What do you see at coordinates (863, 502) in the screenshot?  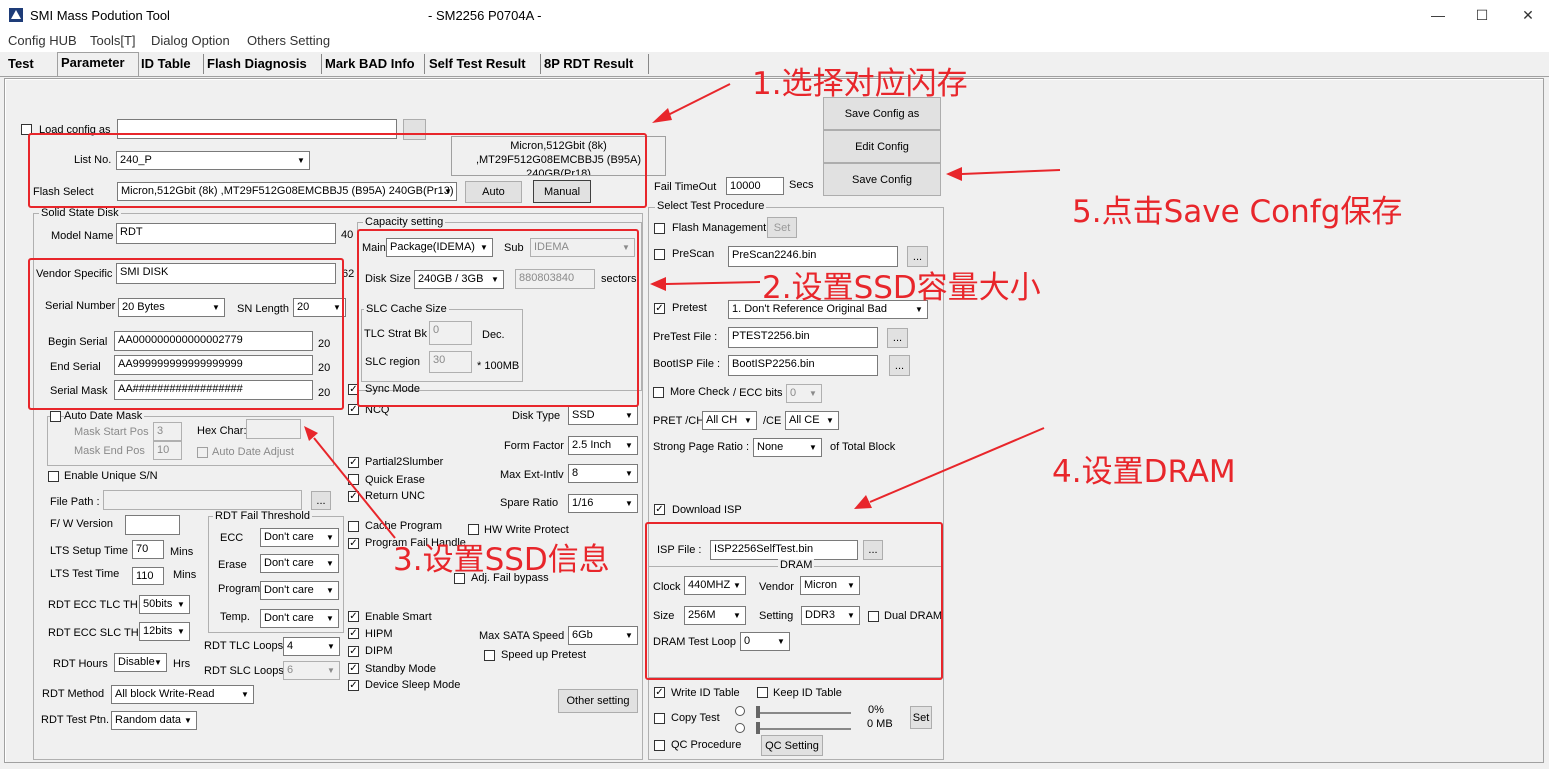 I see `arrow-4-head` at bounding box center [863, 502].